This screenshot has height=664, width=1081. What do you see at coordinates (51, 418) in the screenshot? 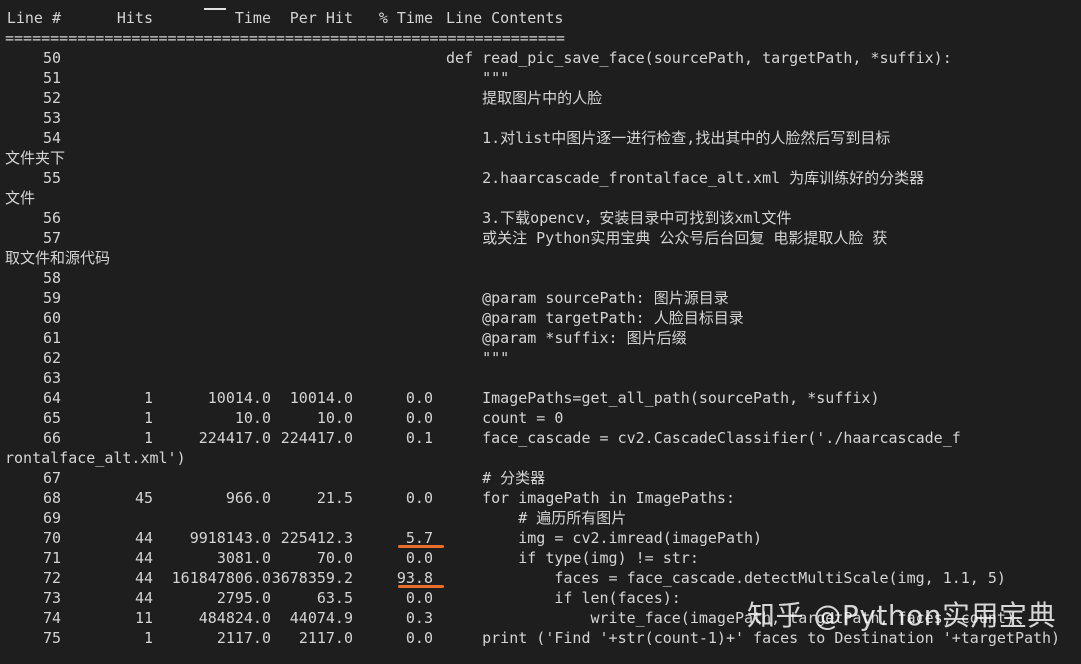
I see `line-number: 65` at bounding box center [51, 418].